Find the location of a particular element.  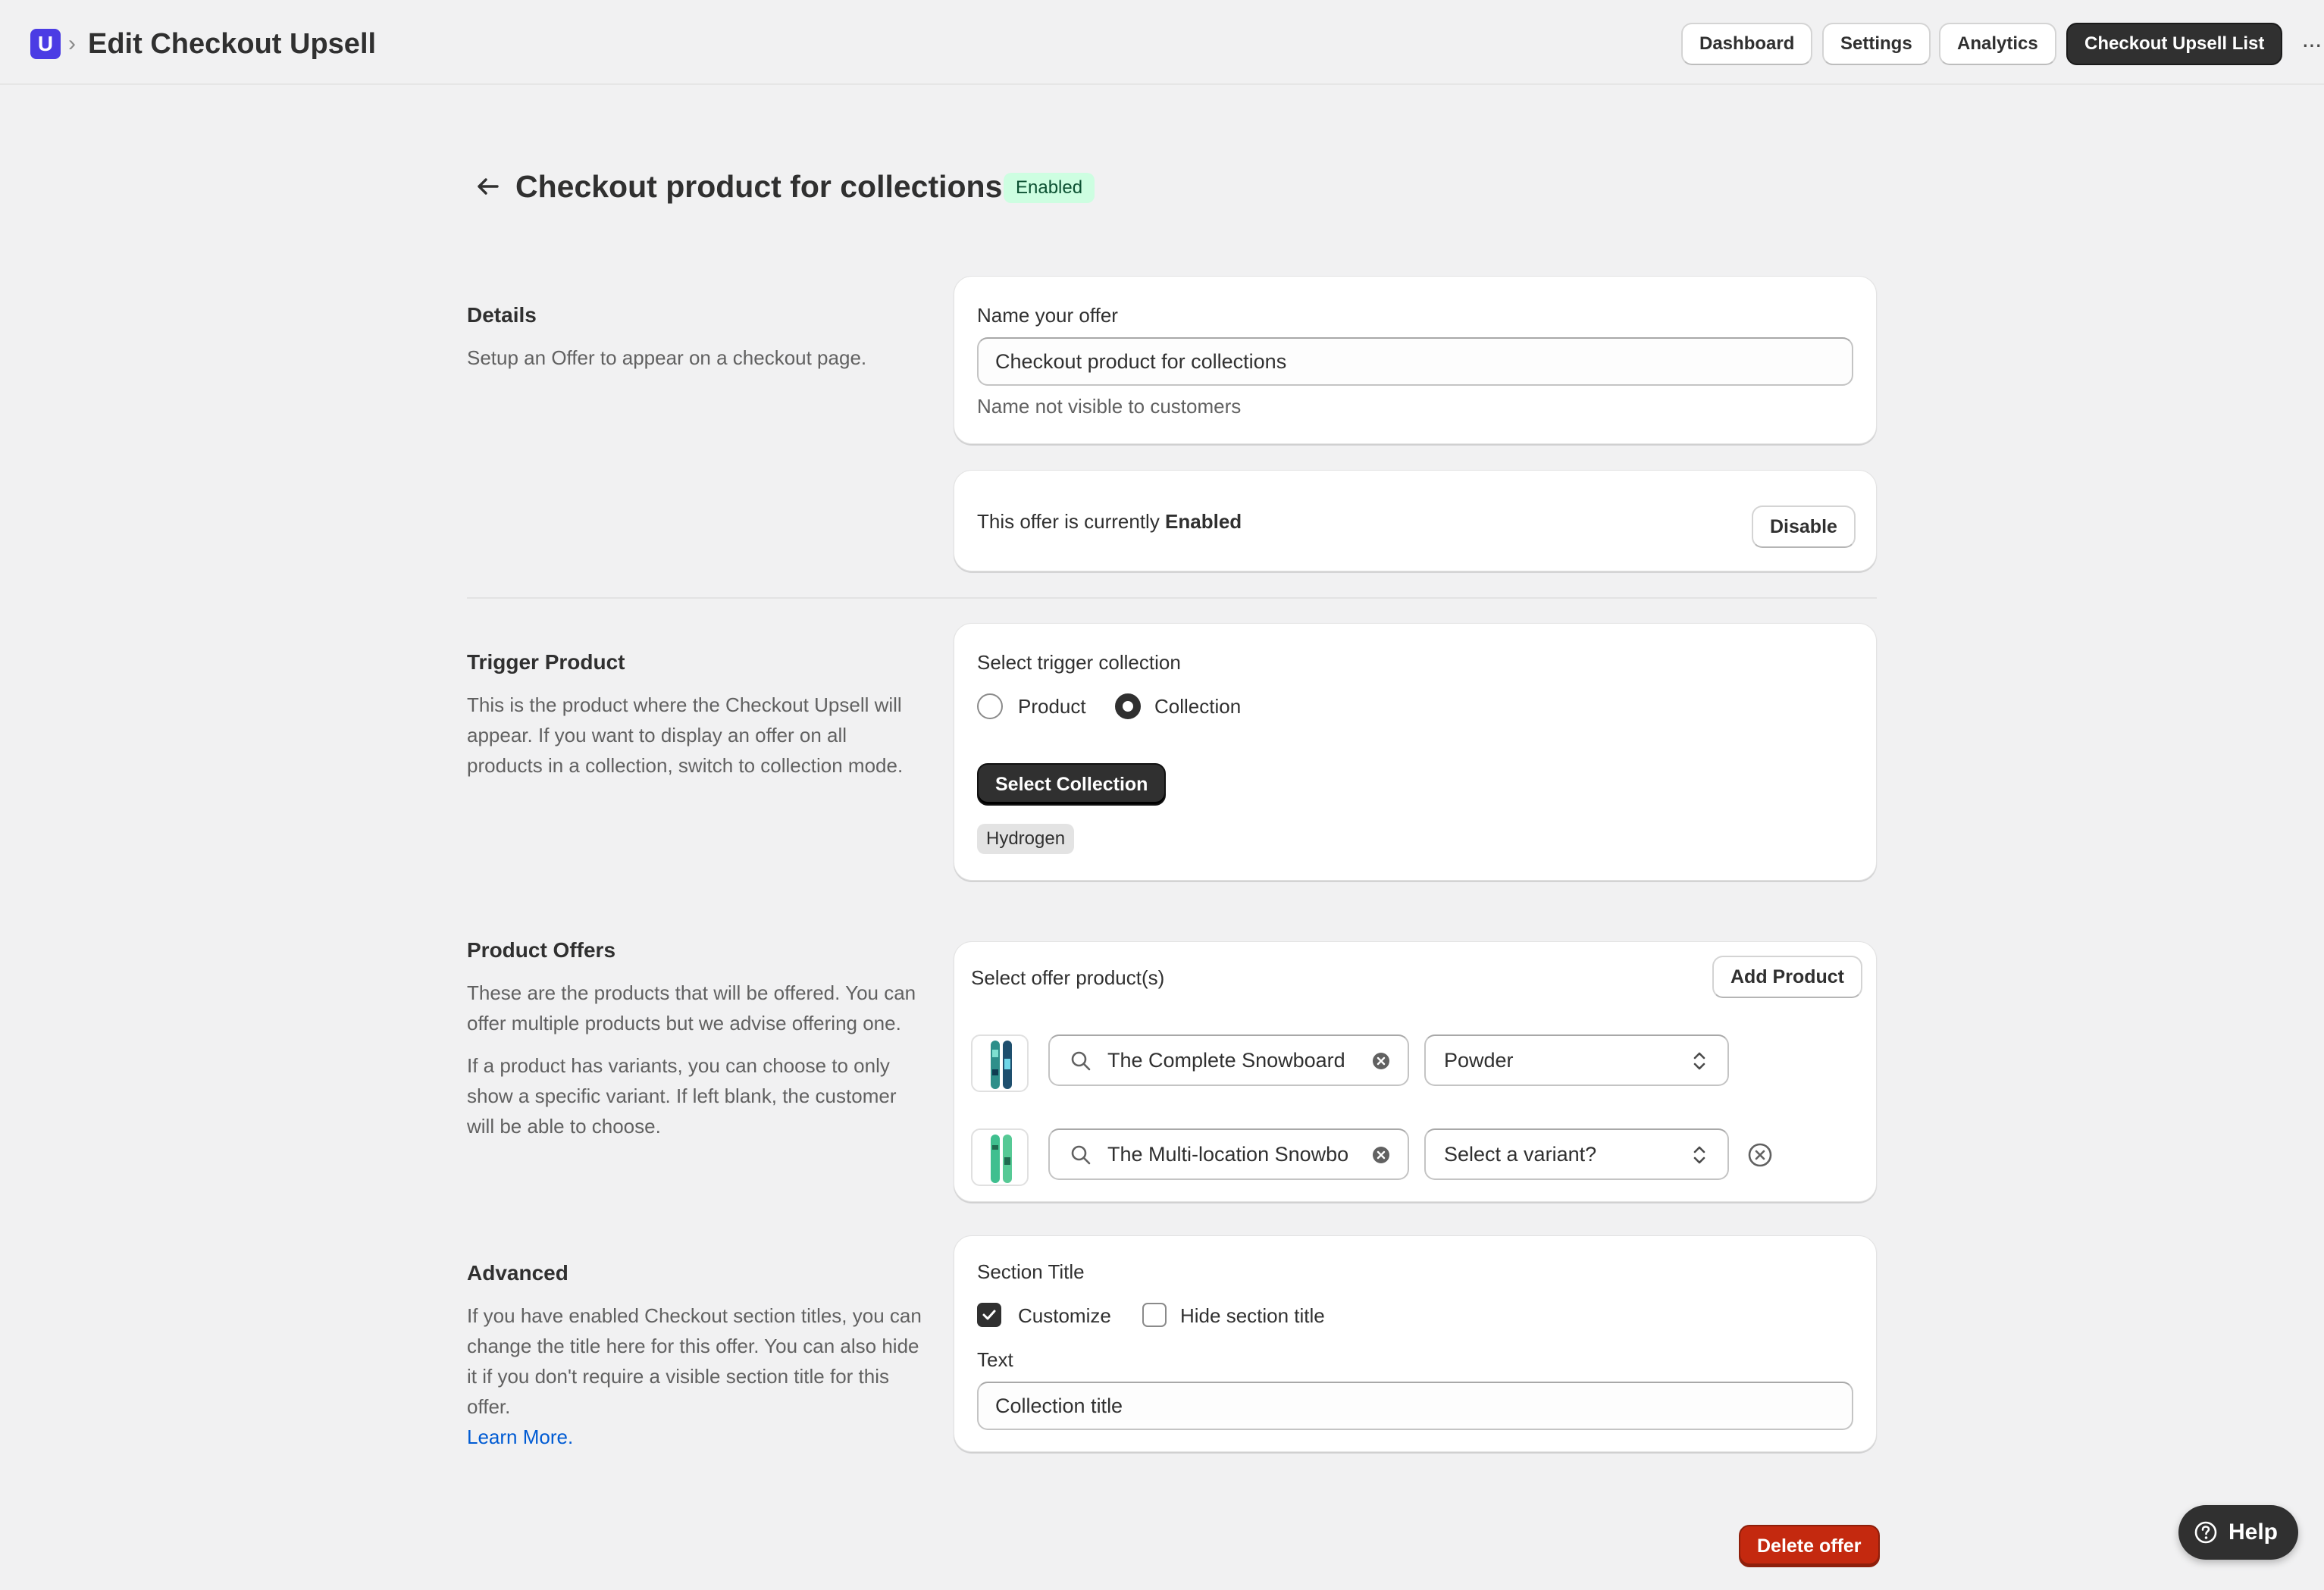

advanced-section-title: Advanced is located at coordinates (517, 1273).